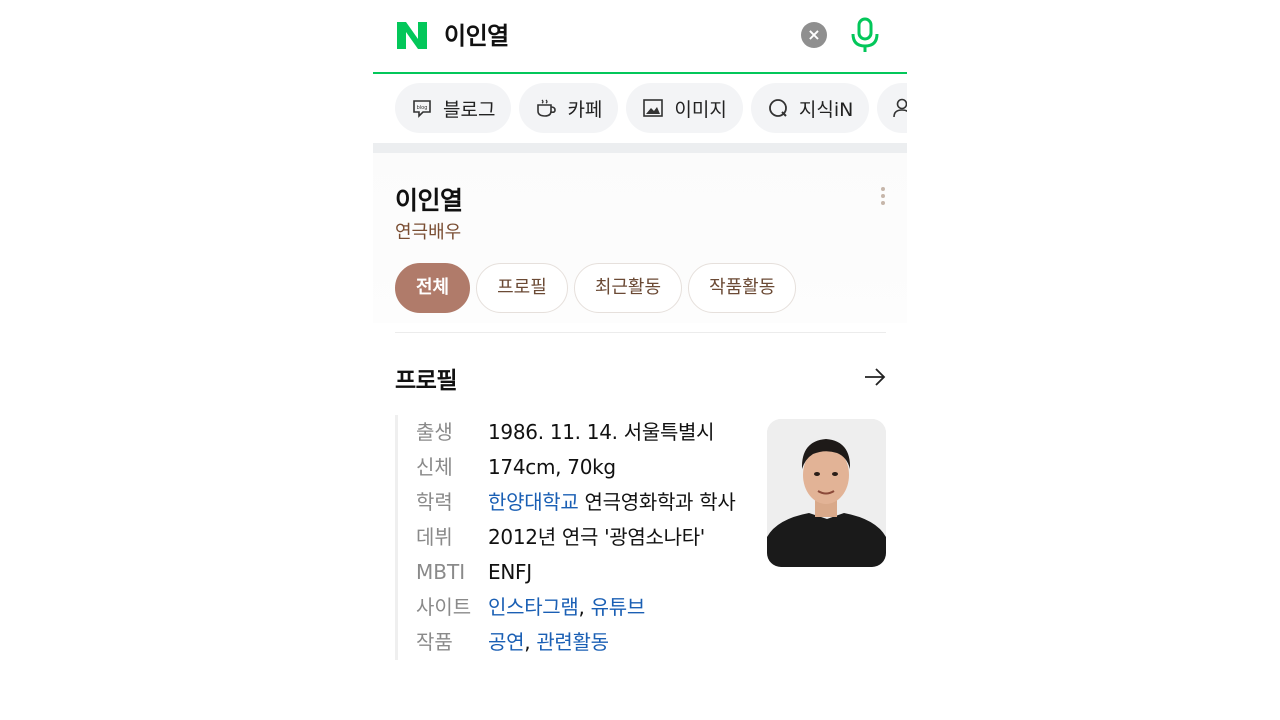 The width and height of the screenshot is (1280, 720). I want to click on person-icon, so click(899, 108).